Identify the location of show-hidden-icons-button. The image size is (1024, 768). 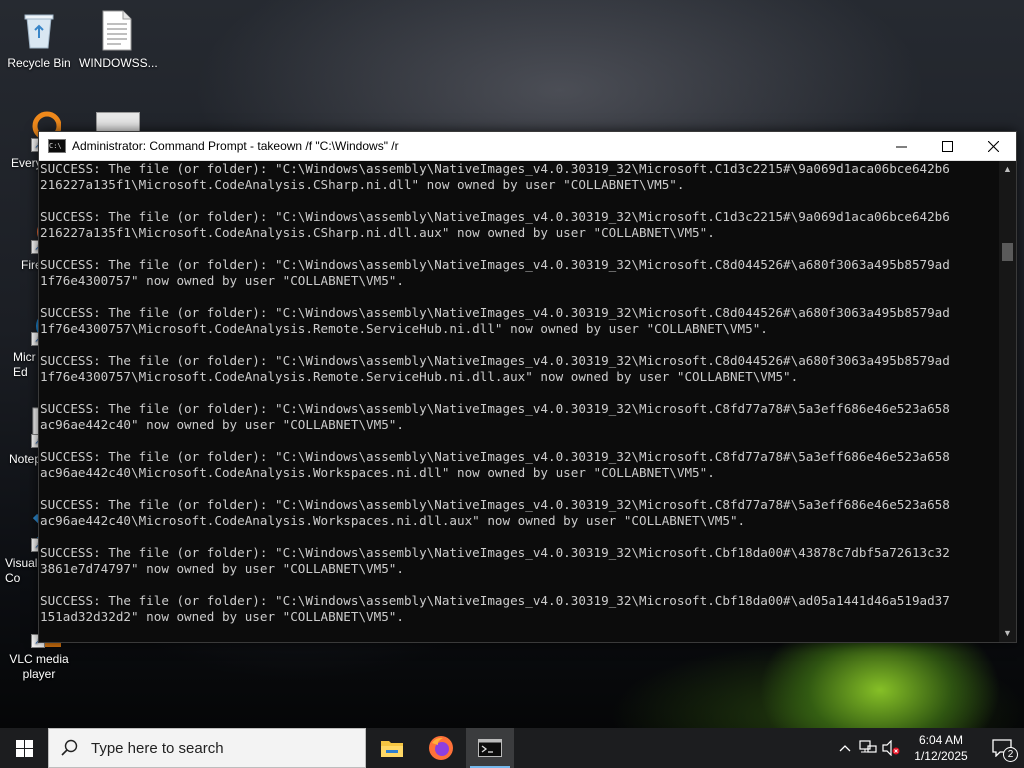
(845, 748).